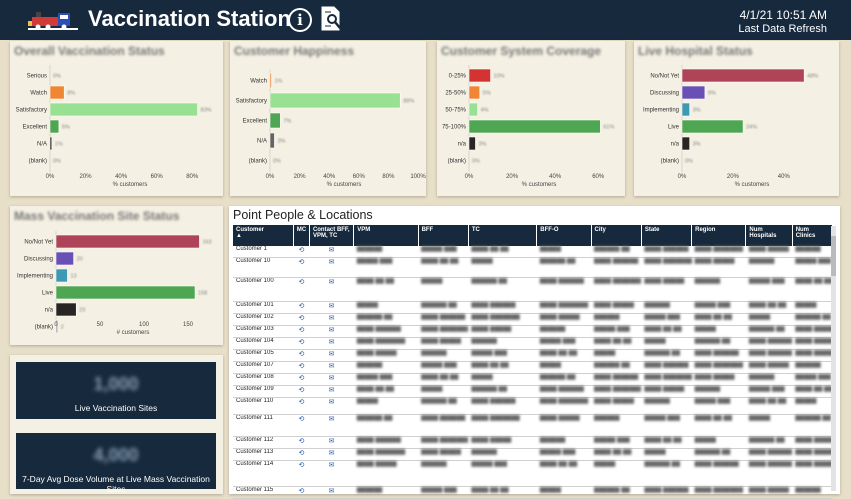  Describe the element at coordinates (59, 145) in the screenshot. I see `data-label: 1%` at that location.